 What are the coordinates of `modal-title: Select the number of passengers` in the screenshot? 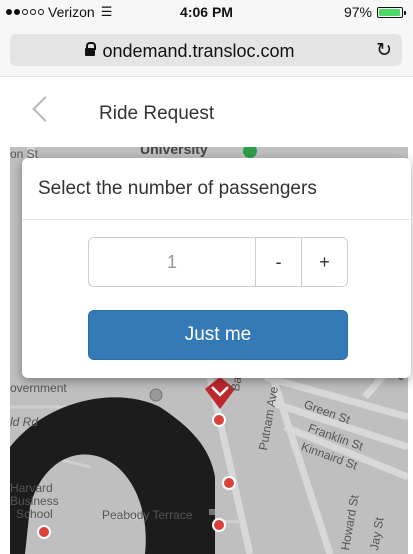 It's located at (177, 188).